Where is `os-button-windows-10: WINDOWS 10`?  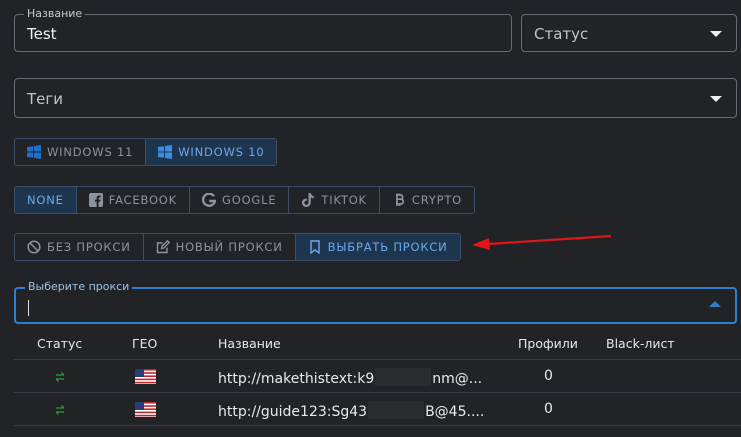
os-button-windows-10: WINDOWS 10 is located at coordinates (211, 152).